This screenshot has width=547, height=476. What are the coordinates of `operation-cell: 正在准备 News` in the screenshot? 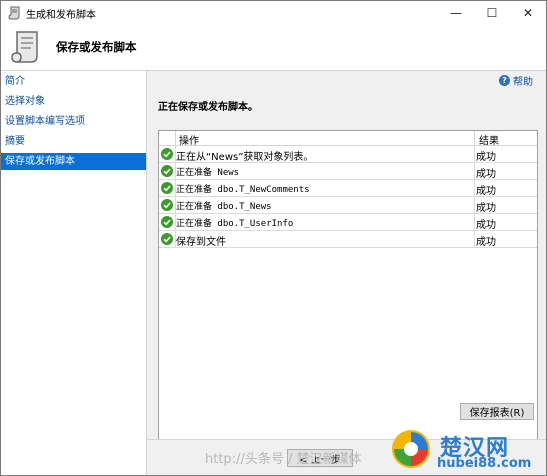 It's located at (208, 173).